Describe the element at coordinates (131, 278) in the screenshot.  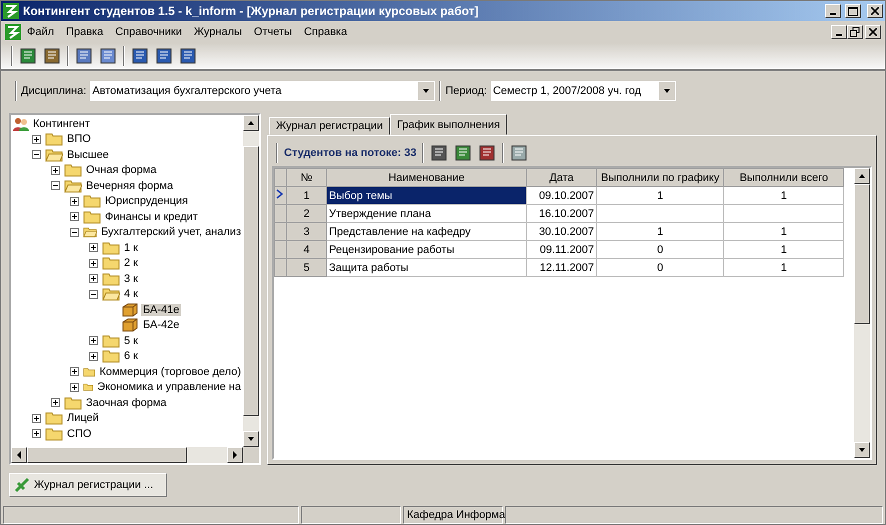
I see `tree-item: 3 к` at that location.